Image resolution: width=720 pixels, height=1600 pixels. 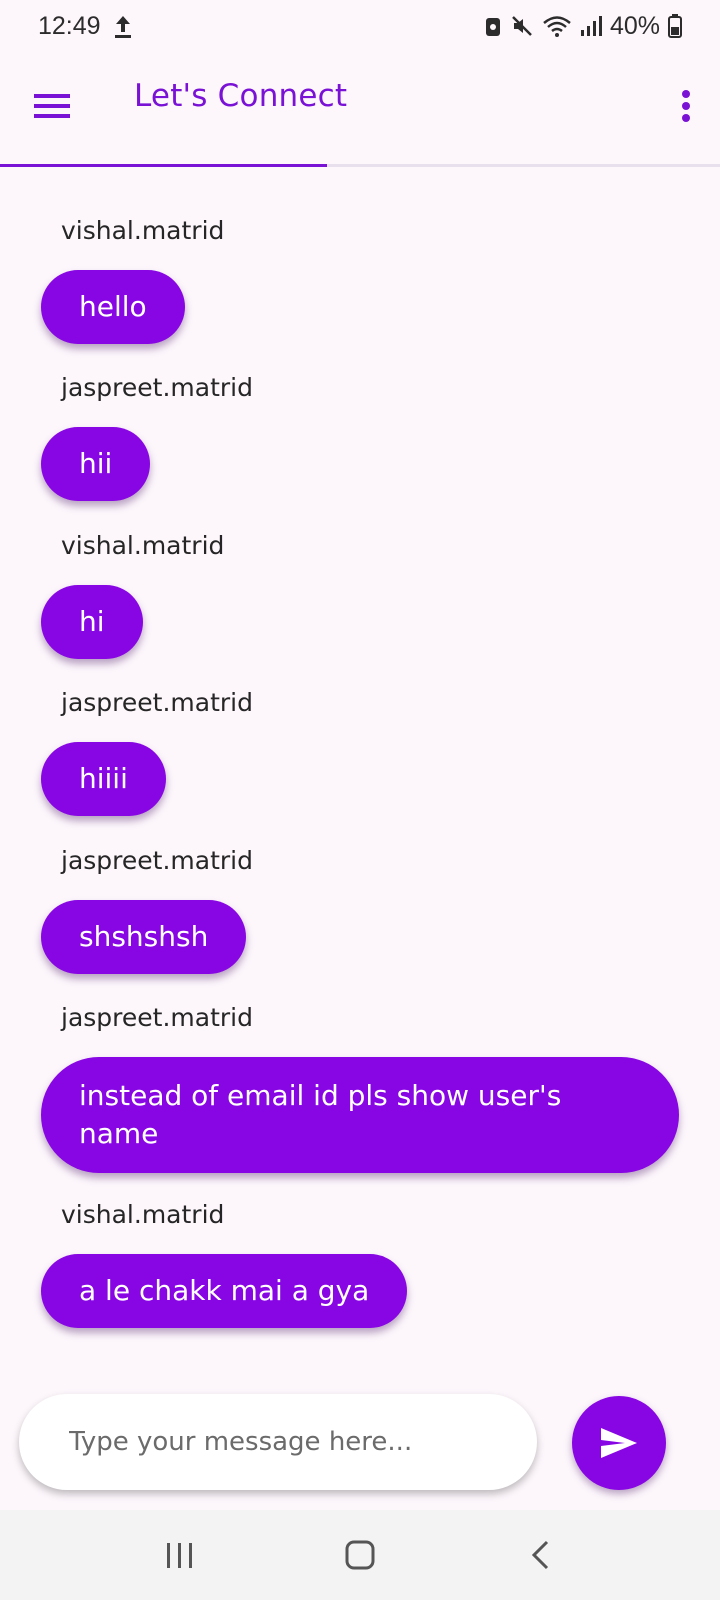 I want to click on home-icon, so click(x=360, y=1555).